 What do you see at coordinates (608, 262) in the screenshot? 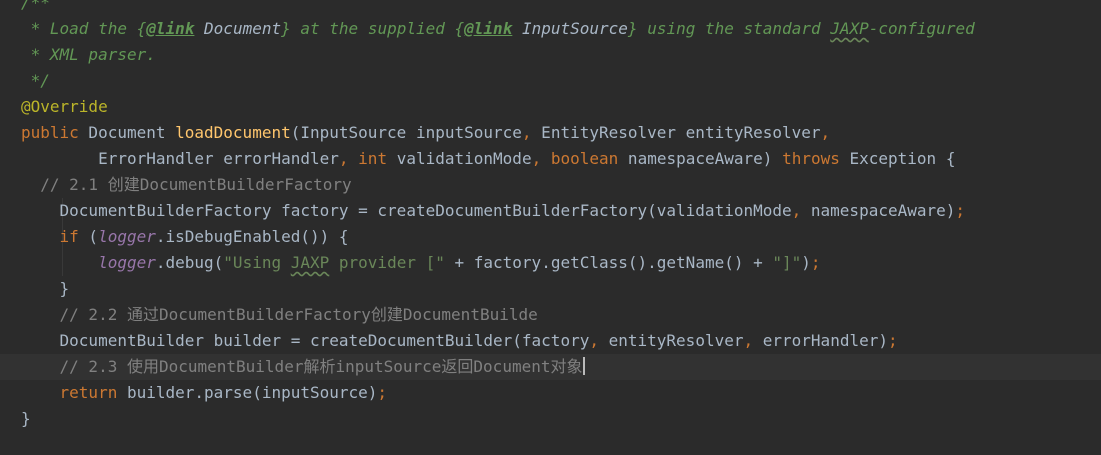
I see `code-token: + factory.getClass().getName() +` at bounding box center [608, 262].